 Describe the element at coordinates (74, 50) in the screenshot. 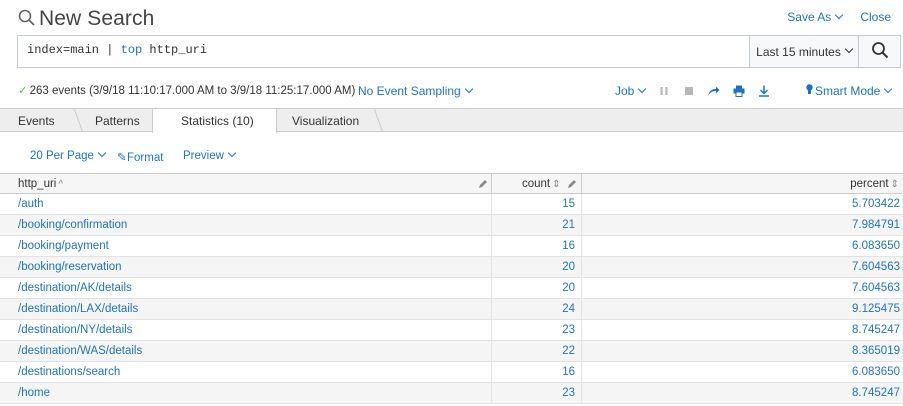

I see `query-prefix: index=main |` at that location.